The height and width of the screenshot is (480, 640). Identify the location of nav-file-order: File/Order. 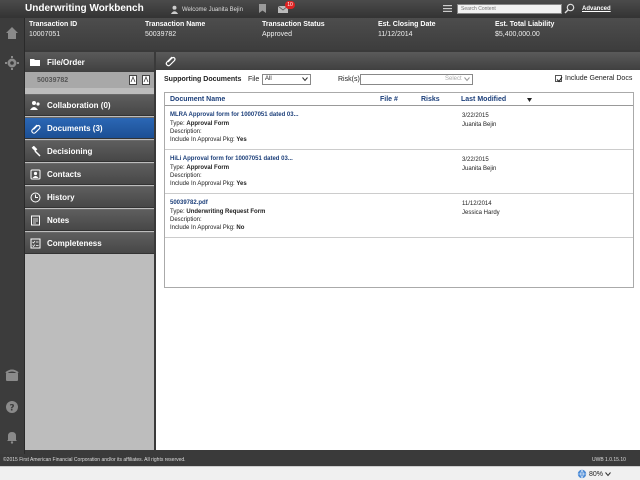
(89, 62).